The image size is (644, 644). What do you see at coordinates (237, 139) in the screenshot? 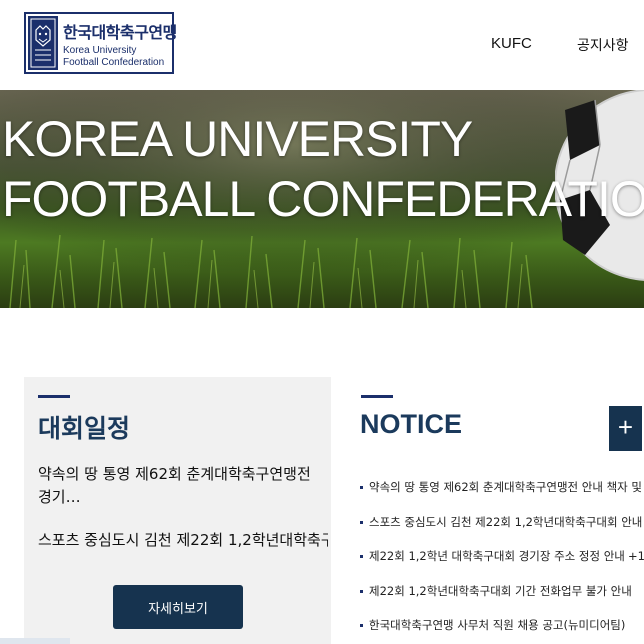
I see `hero-title-line1: KOREA UNIVERSITY` at bounding box center [237, 139].